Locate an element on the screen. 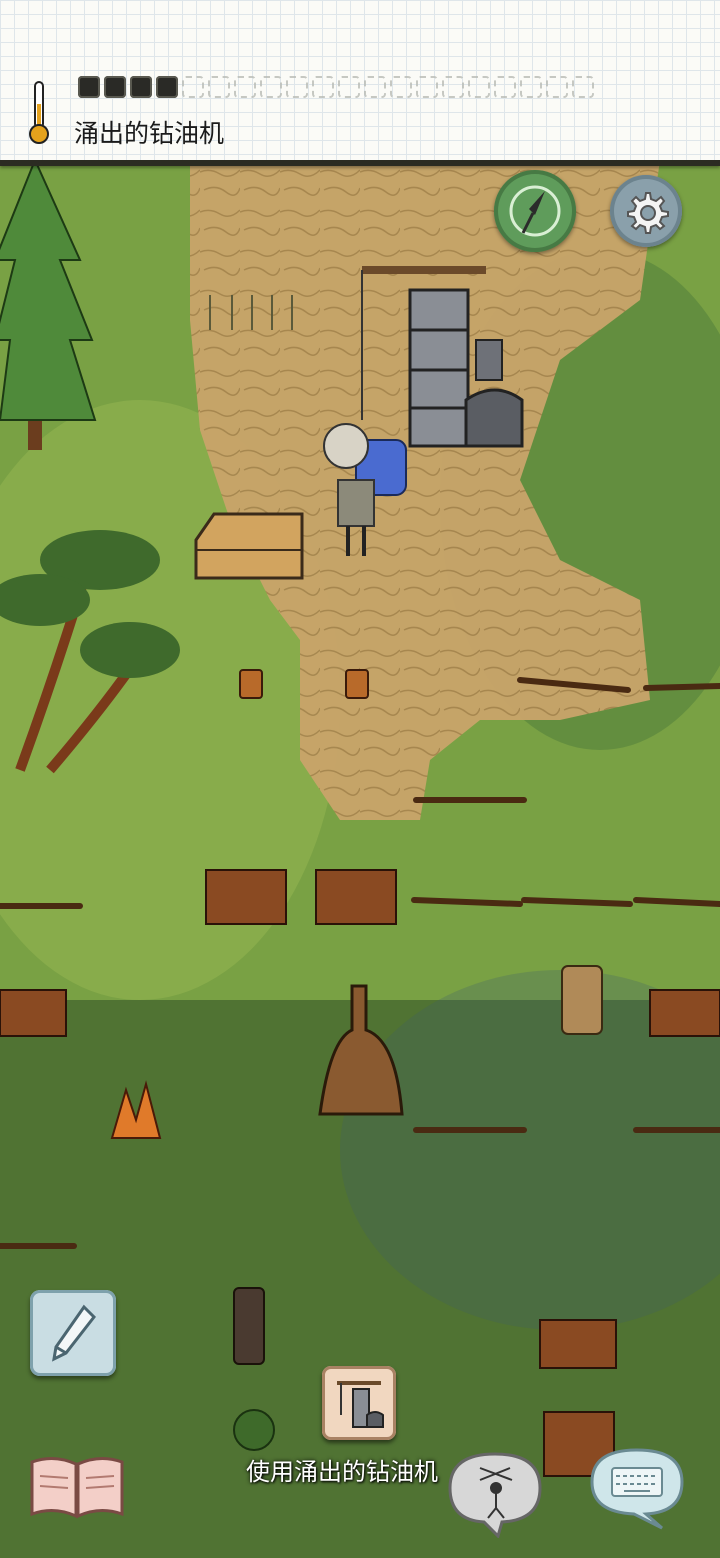 Image resolution: width=720 pixels, height=1558 pixels. pencil-icon is located at coordinates (74, 1333).